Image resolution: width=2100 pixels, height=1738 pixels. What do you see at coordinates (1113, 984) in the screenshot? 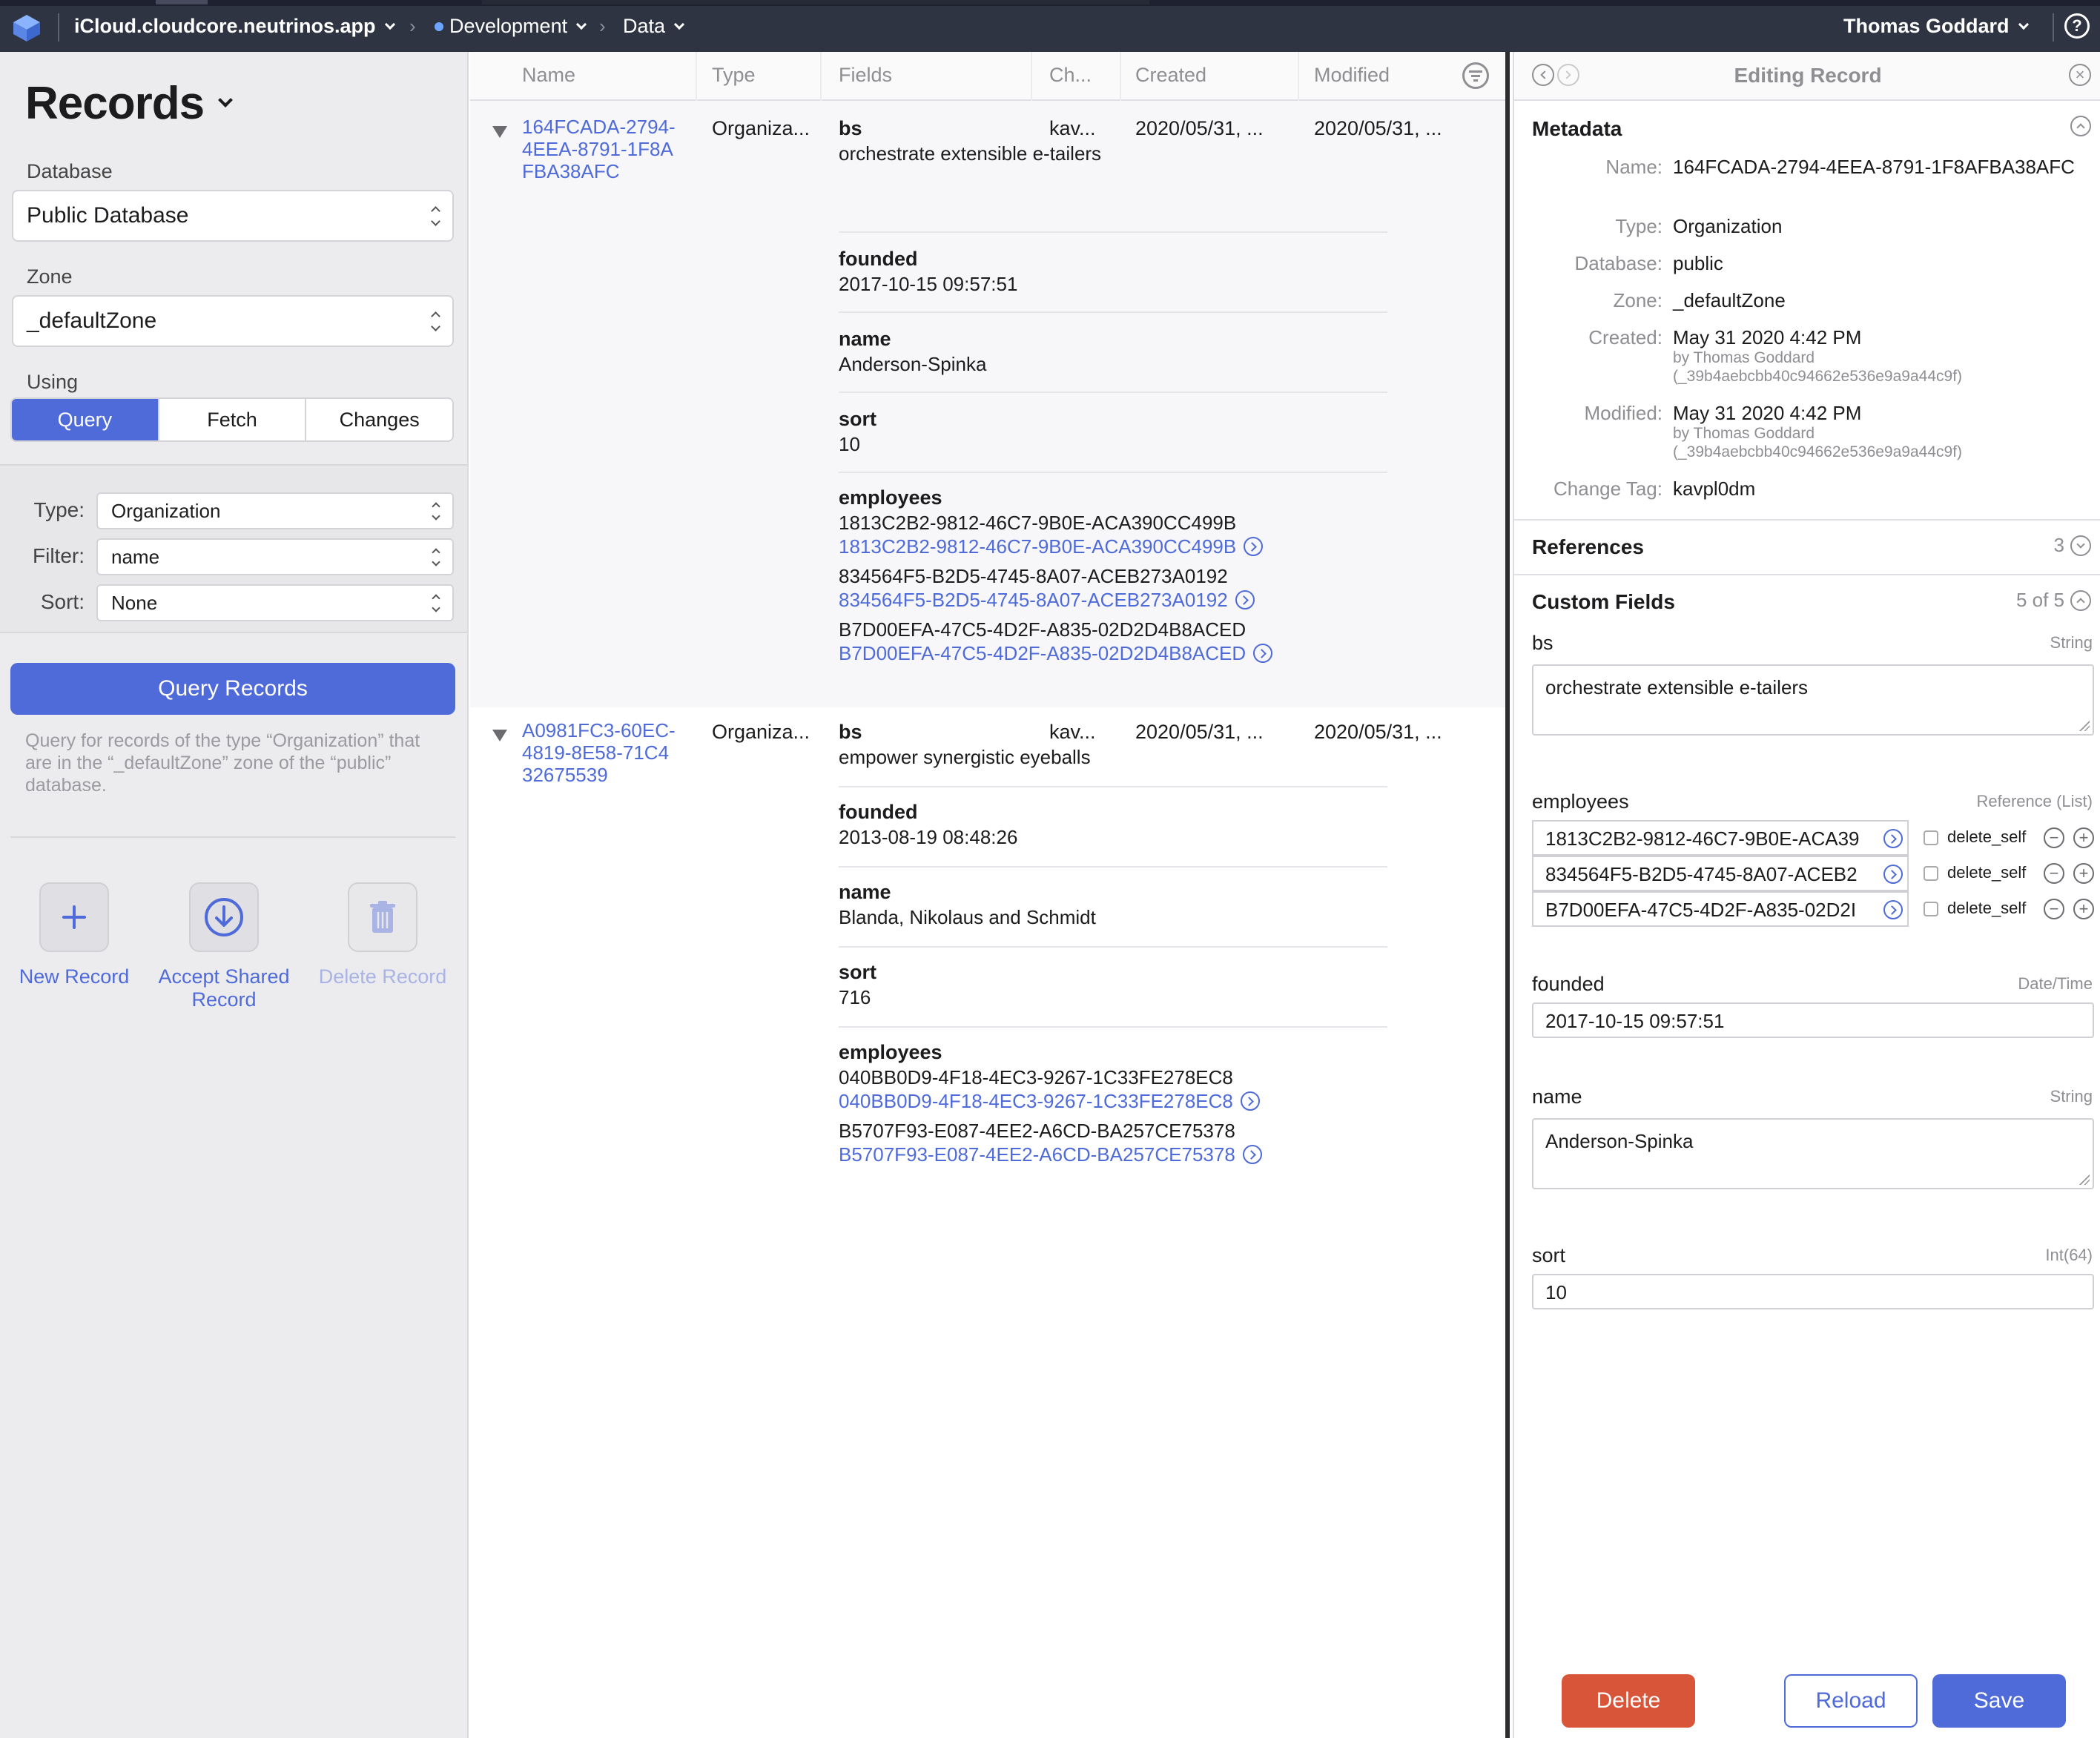
I see `field-sort: sort 716` at bounding box center [1113, 984].